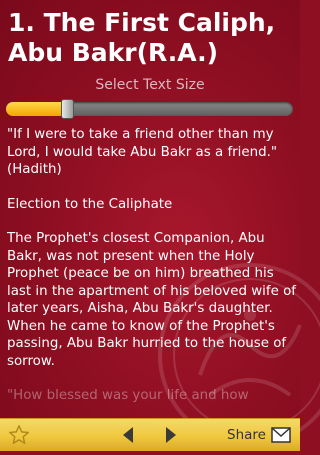 The image size is (320, 455). Describe the element at coordinates (67, 109) in the screenshot. I see `slider-thumb` at that location.